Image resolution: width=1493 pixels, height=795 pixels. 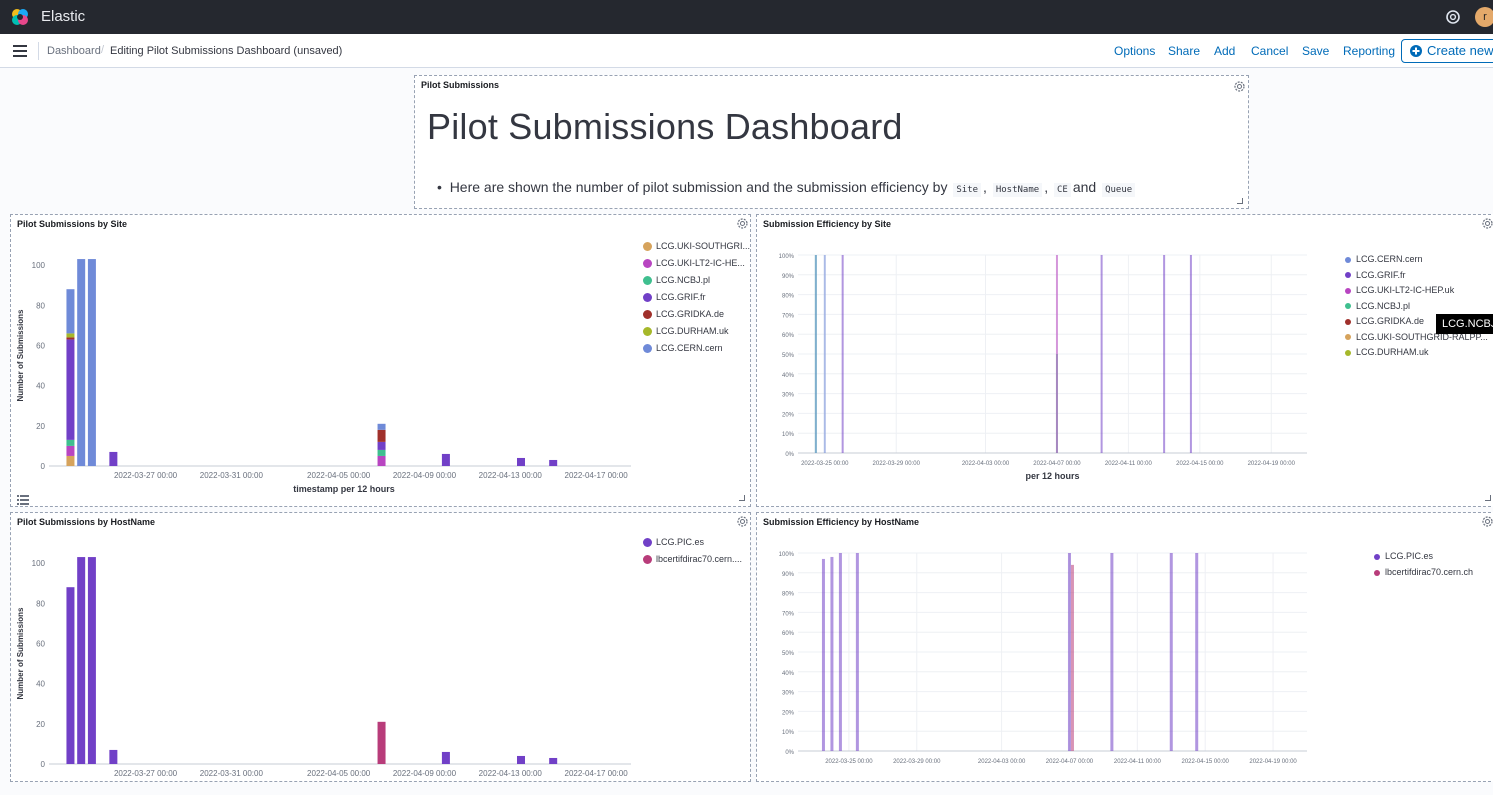 I want to click on x-tick-label: 2022-03-25 00:00, so click(x=849, y=762).